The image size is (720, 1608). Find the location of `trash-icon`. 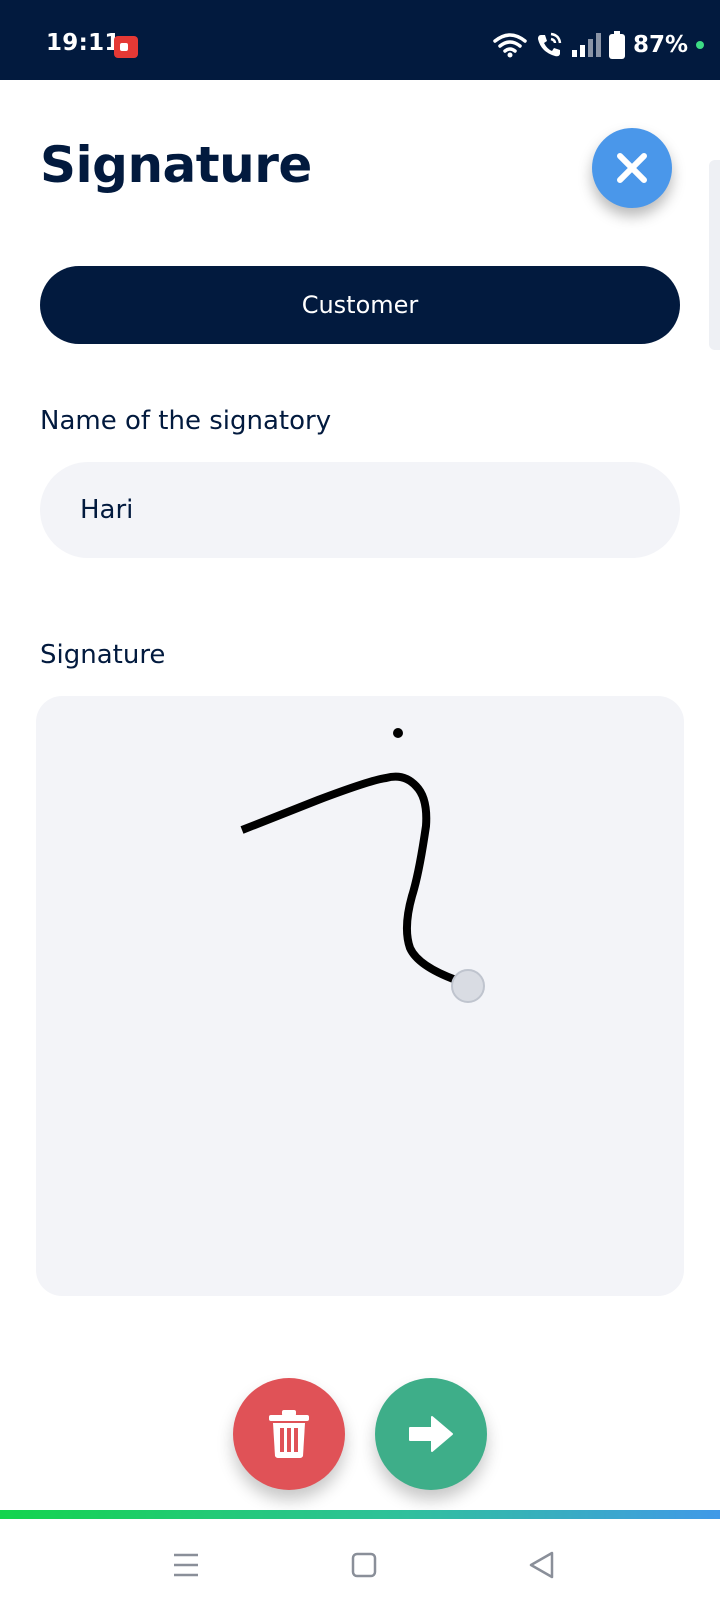

trash-icon is located at coordinates (289, 1434).